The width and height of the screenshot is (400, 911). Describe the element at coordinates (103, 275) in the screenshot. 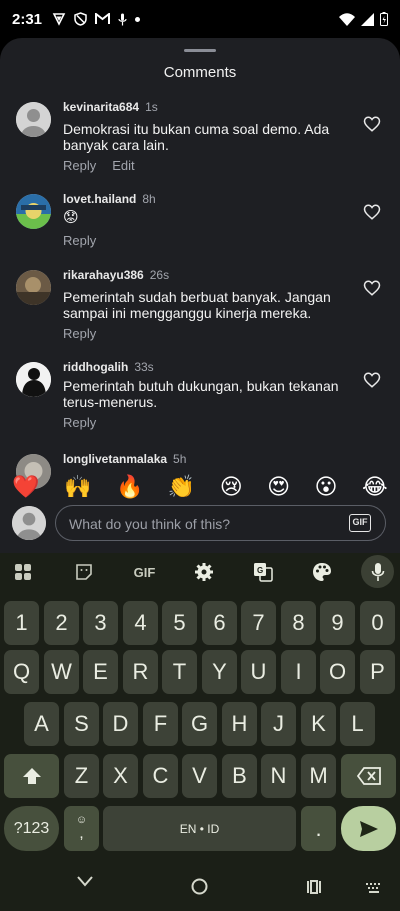

I see `comment-username: rikarahayu386` at that location.